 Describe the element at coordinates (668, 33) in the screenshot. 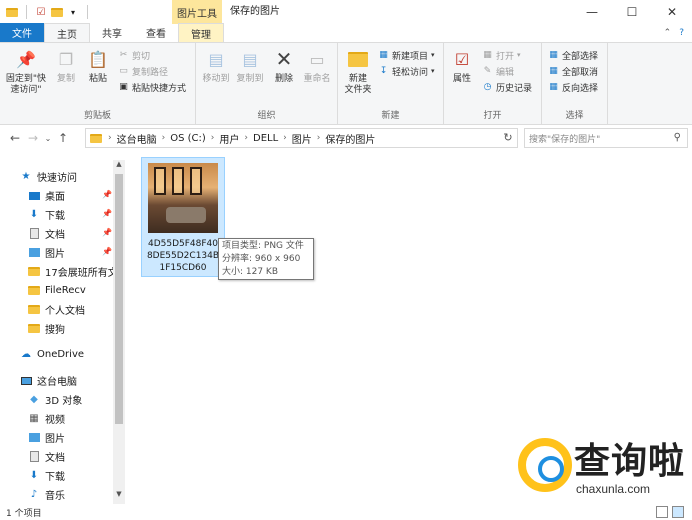

I see `collapse-ribbon-icon: ⌃` at that location.